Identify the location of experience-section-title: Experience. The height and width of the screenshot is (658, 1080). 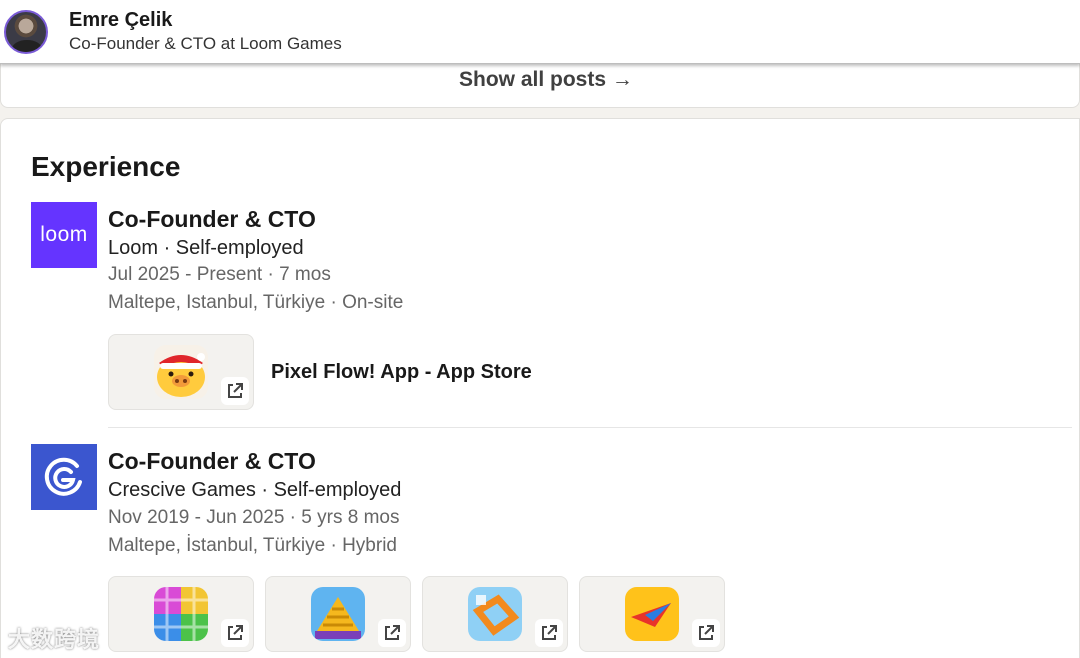
(106, 166).